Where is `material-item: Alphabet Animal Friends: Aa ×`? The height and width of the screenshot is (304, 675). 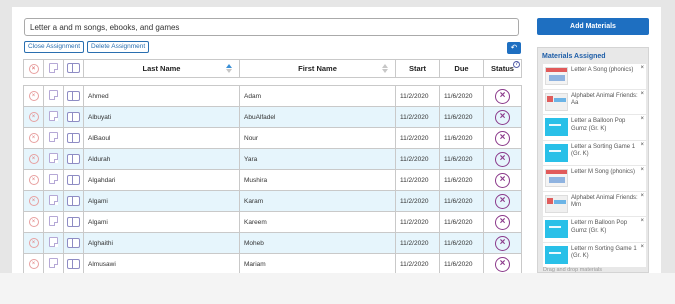 material-item: Alphabet Animal Friends: Aa × is located at coordinates (594, 101).